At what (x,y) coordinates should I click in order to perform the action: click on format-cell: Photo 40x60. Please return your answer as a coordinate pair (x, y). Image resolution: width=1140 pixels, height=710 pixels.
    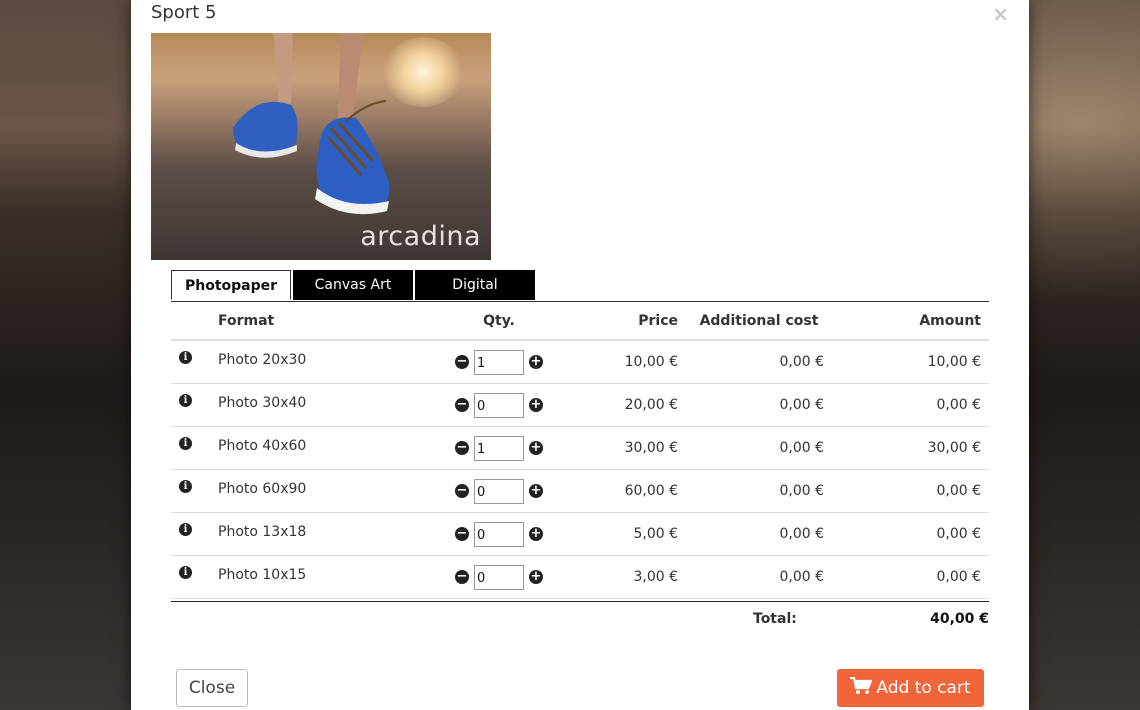
    Looking at the image, I should click on (325, 448).